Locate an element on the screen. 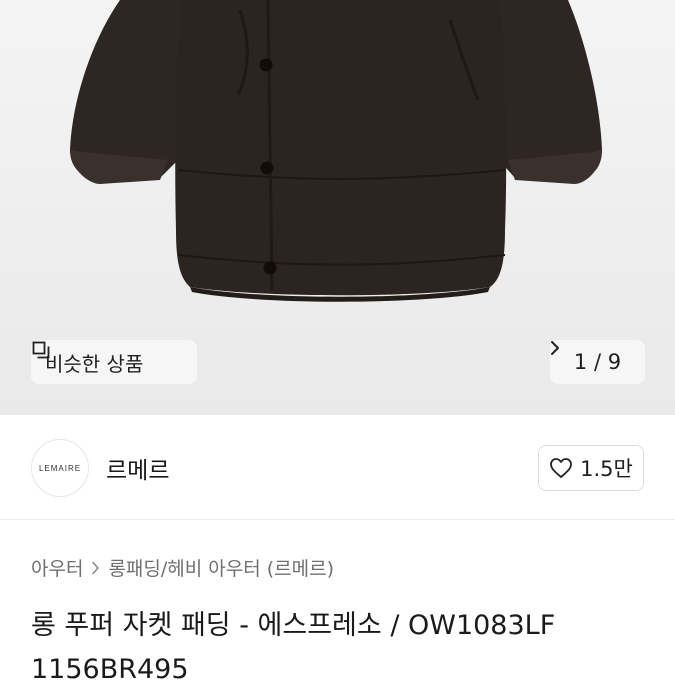  shop-logo-text: LEMAIRE is located at coordinates (60, 468).